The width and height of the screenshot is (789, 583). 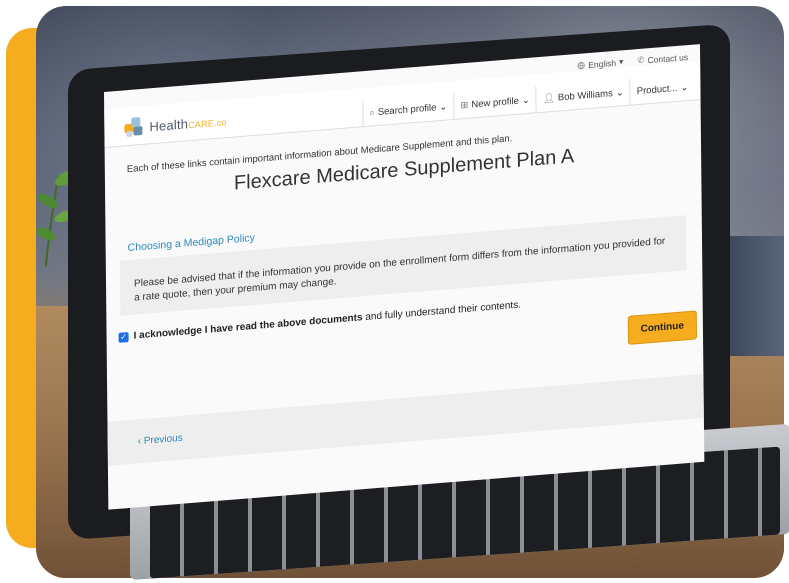 I want to click on navigation-footer: ‹ Previous, so click(x=405, y=419).